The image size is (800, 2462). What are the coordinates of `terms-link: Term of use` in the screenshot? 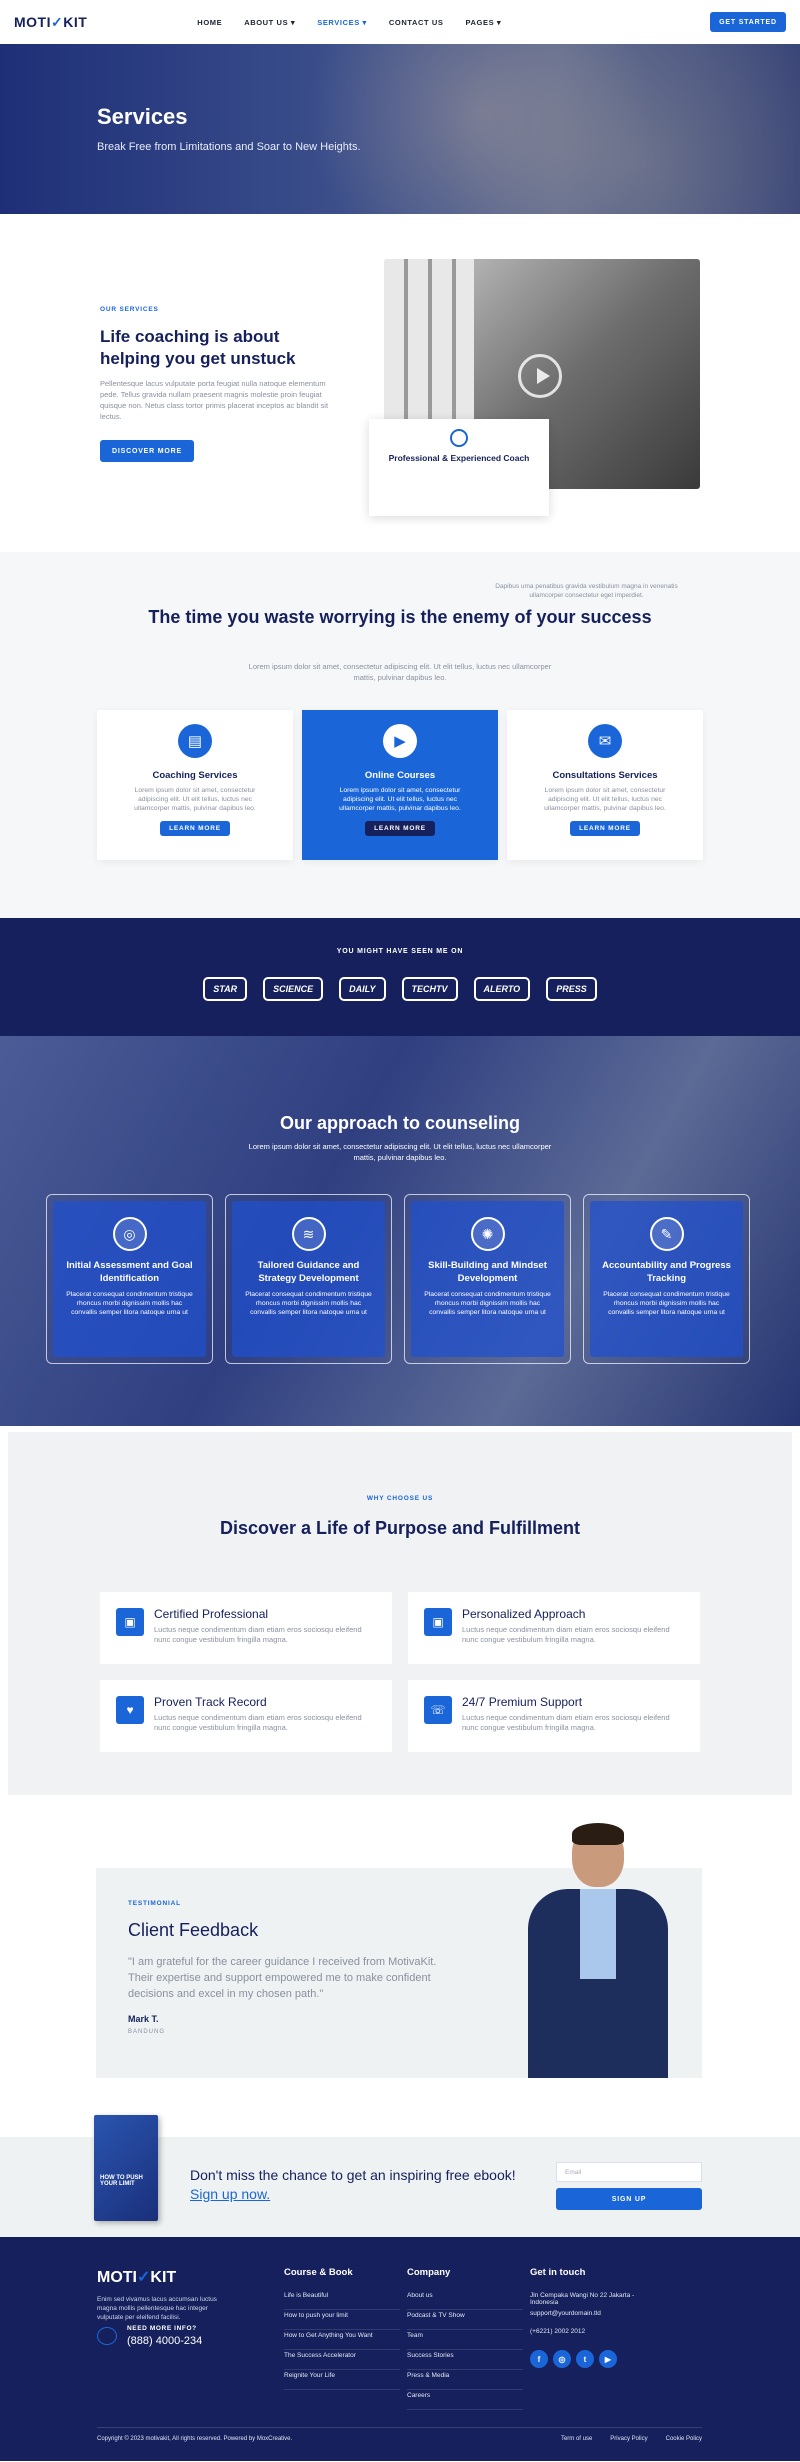 It's located at (576, 2439).